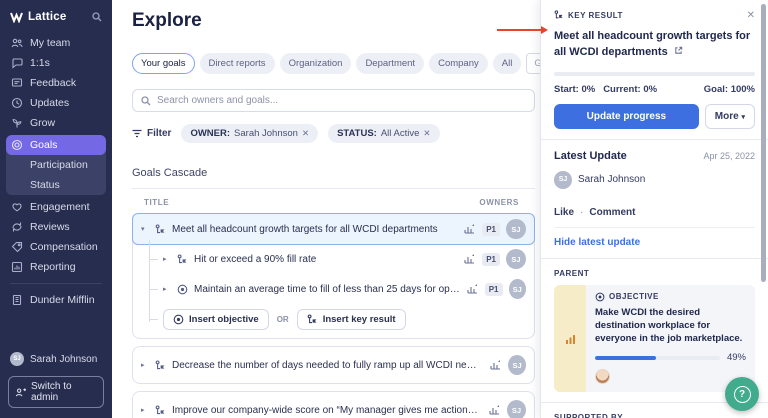 This screenshot has width=768, height=418. What do you see at coordinates (654, 73) in the screenshot?
I see `progress-bar` at bounding box center [654, 73].